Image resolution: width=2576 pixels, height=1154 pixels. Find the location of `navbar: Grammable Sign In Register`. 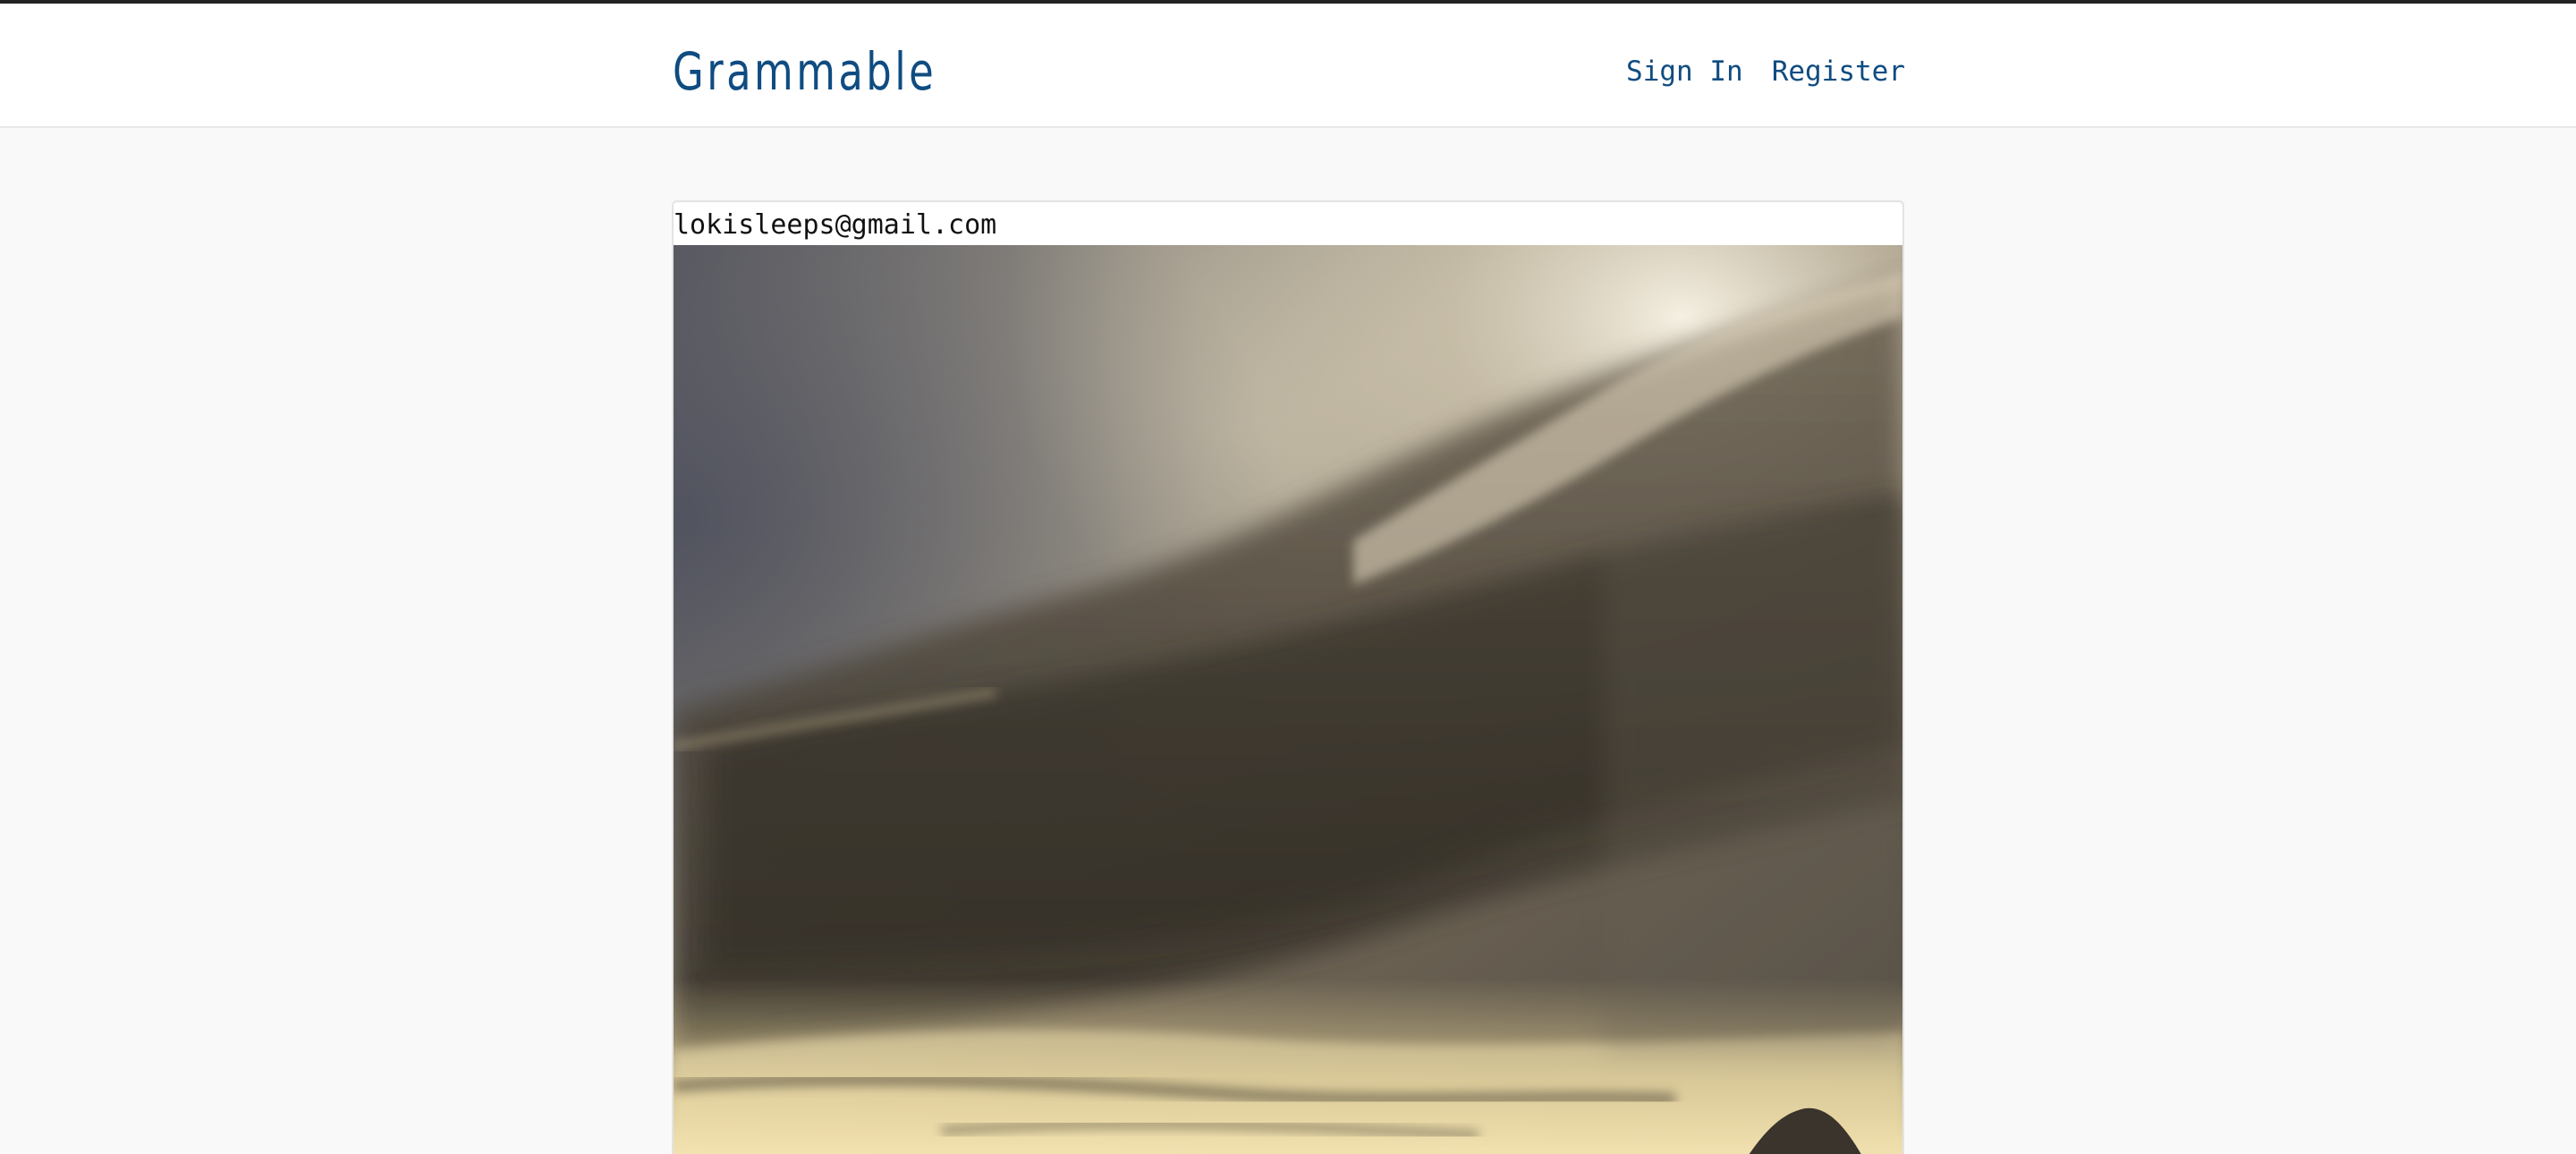

navbar: Grammable Sign In Register is located at coordinates (1288, 66).